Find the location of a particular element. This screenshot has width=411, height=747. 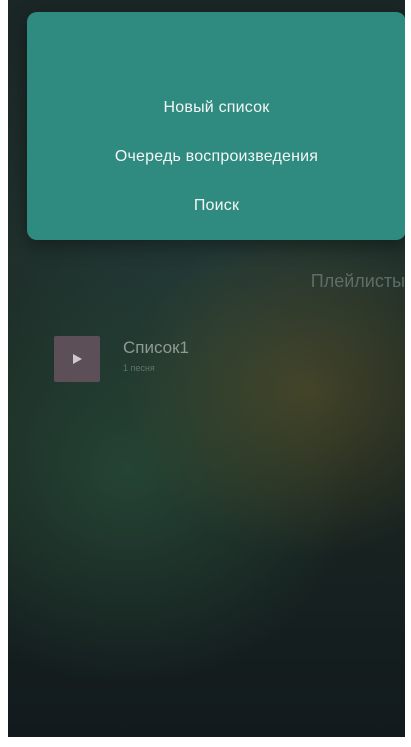

playlists-section-title: Плейлисты is located at coordinates (357, 281).